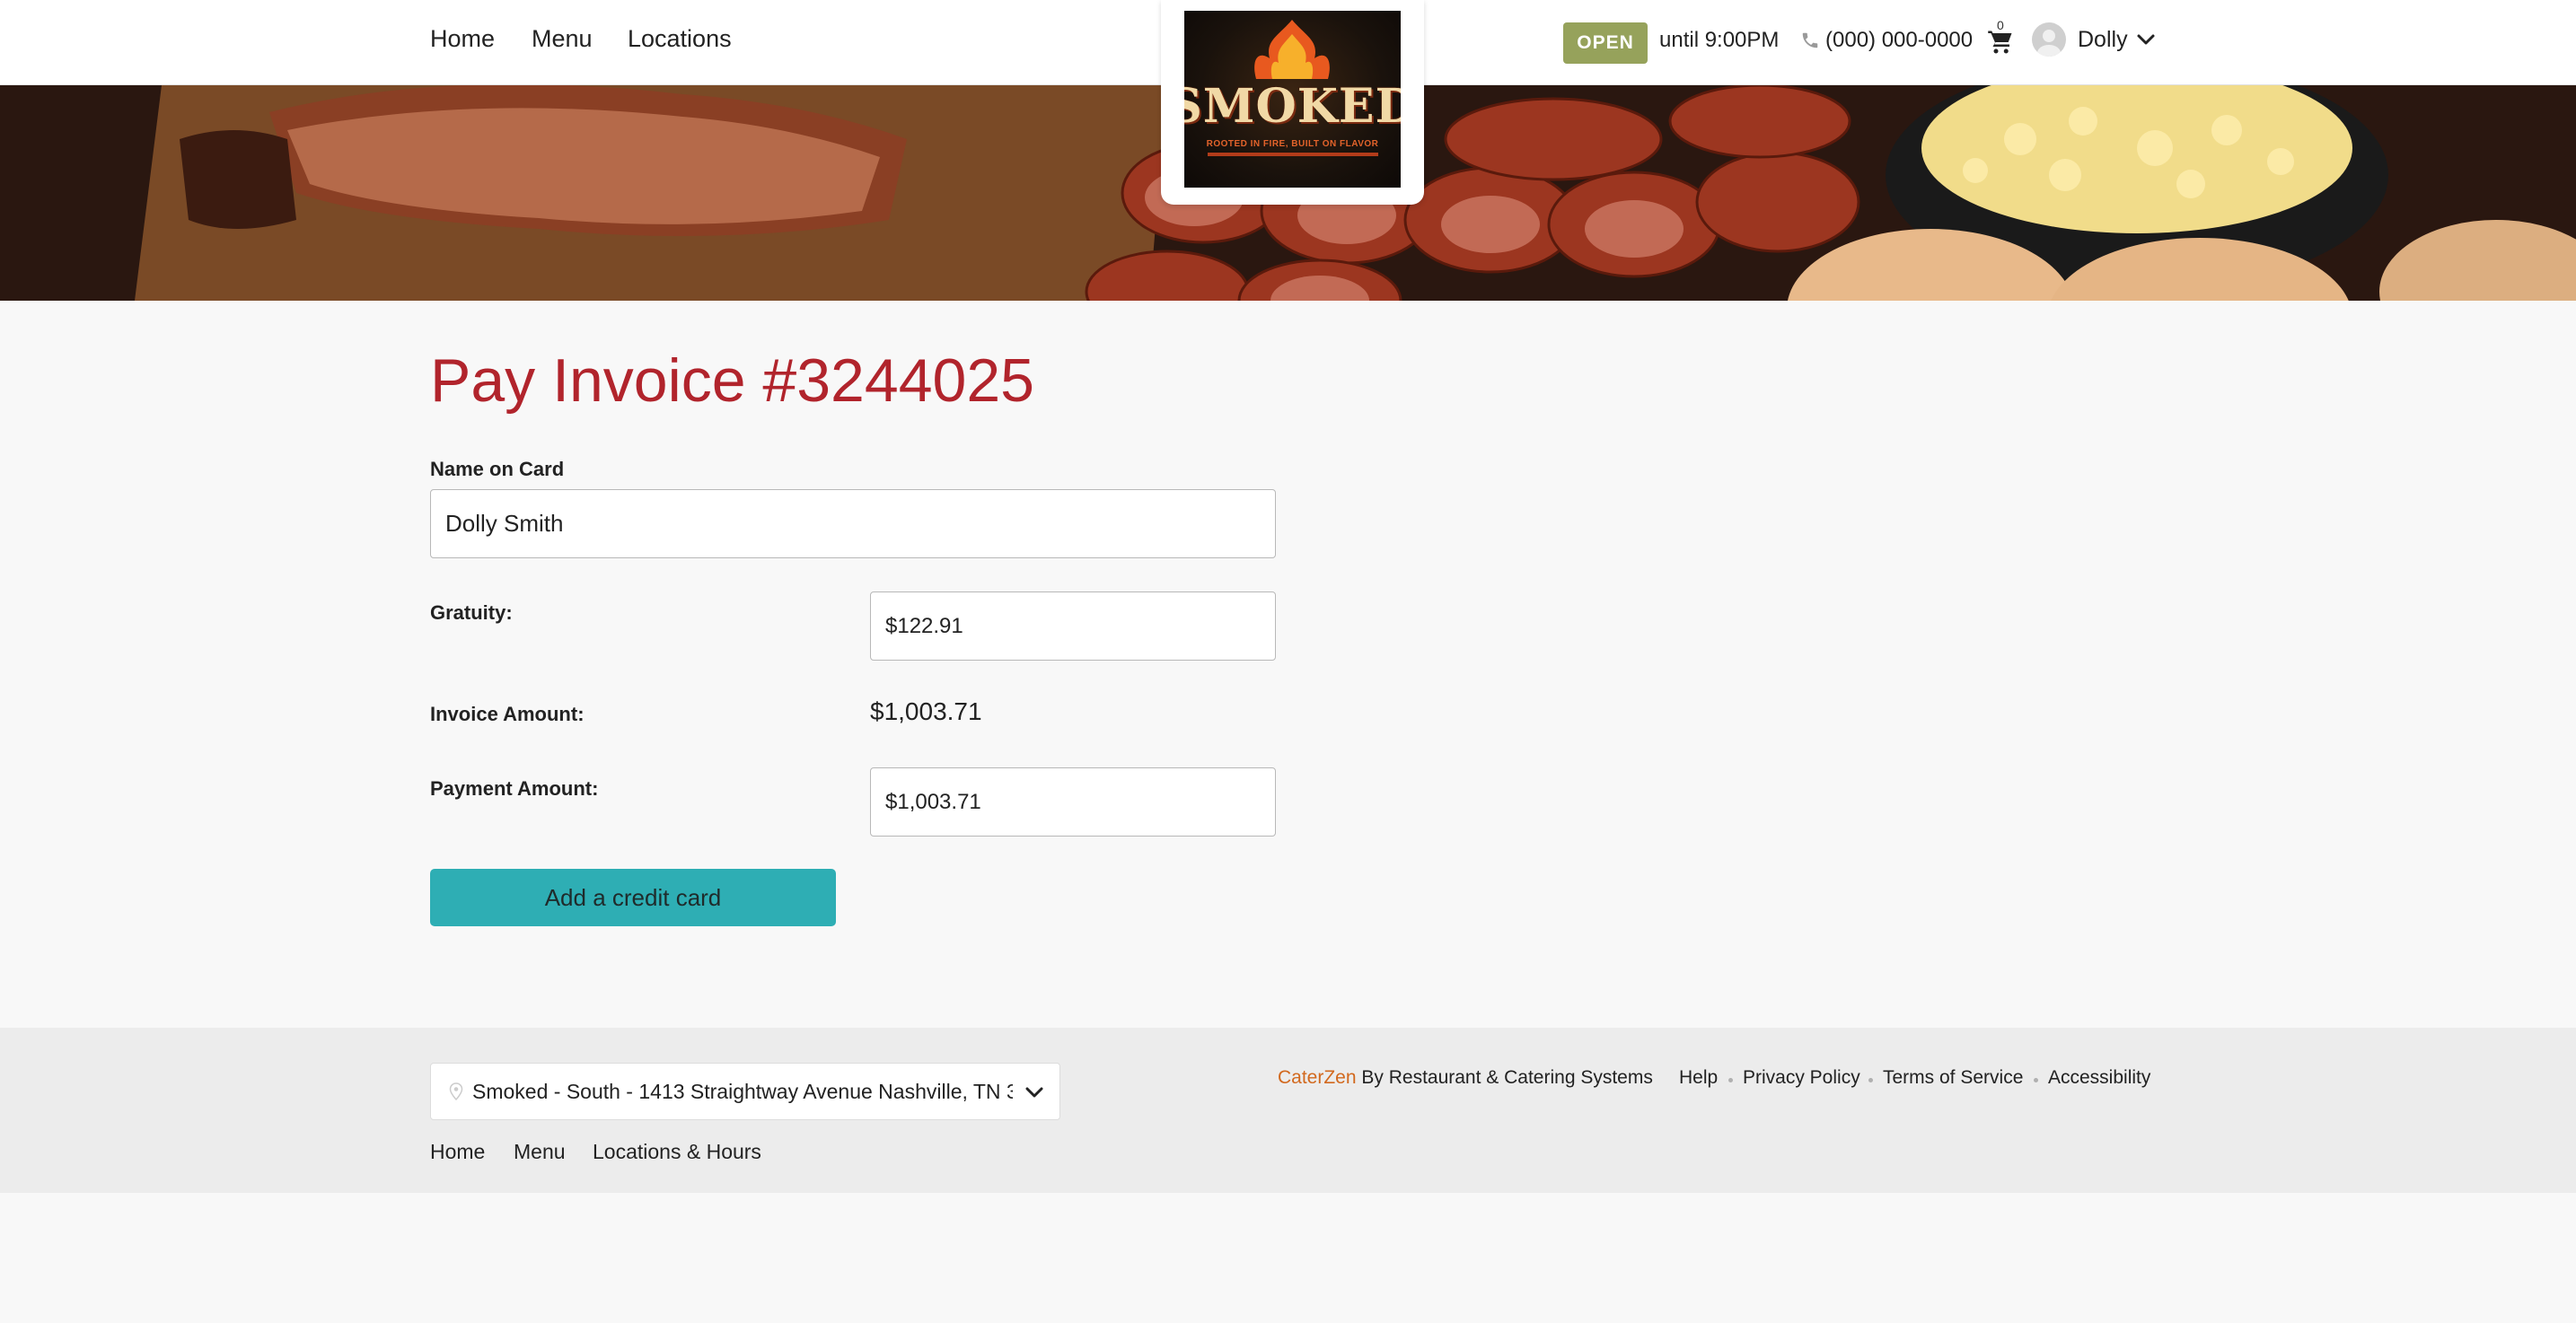 The image size is (2576, 1323). What do you see at coordinates (1292, 143) in the screenshot?
I see `logo-tagline: ROOTED IN FIRE, BUILT ON FLAVOR` at bounding box center [1292, 143].